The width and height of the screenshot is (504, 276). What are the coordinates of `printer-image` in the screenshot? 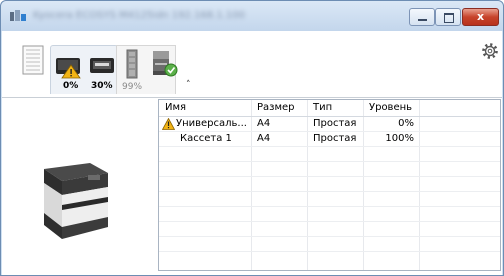 It's located at (76, 201).